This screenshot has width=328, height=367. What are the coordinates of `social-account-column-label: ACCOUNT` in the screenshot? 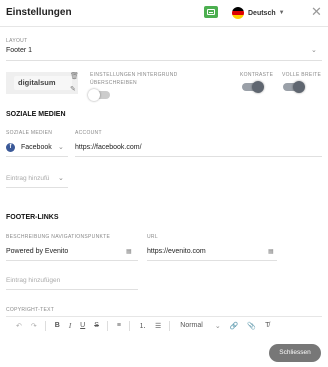 It's located at (88, 133).